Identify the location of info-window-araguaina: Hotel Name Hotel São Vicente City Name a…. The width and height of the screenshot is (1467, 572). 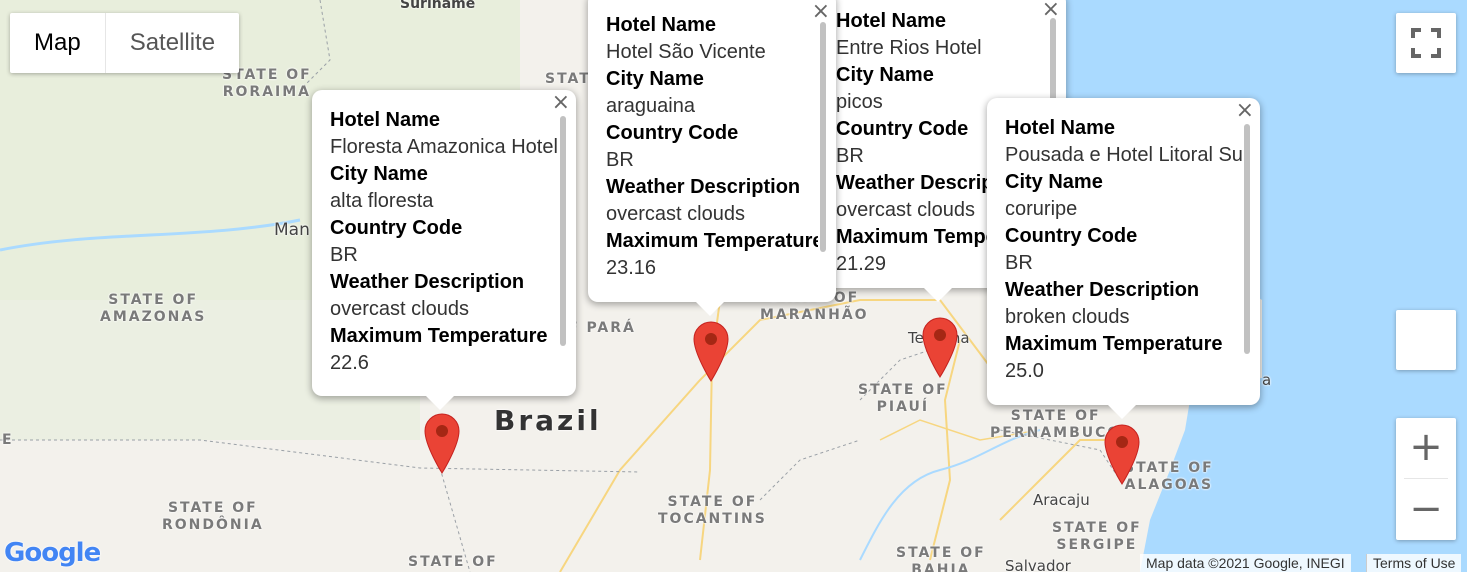
(712, 158).